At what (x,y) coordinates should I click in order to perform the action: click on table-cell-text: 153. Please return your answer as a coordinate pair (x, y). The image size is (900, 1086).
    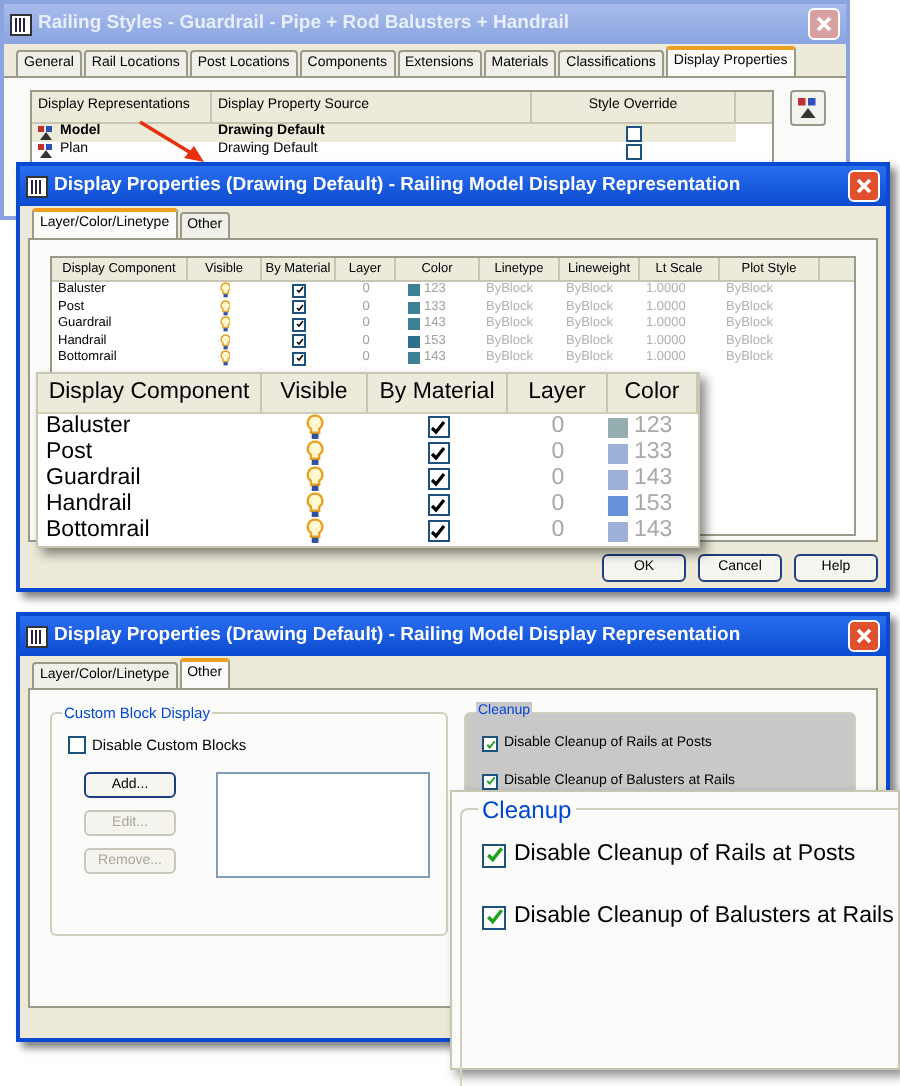
    Looking at the image, I should click on (653, 504).